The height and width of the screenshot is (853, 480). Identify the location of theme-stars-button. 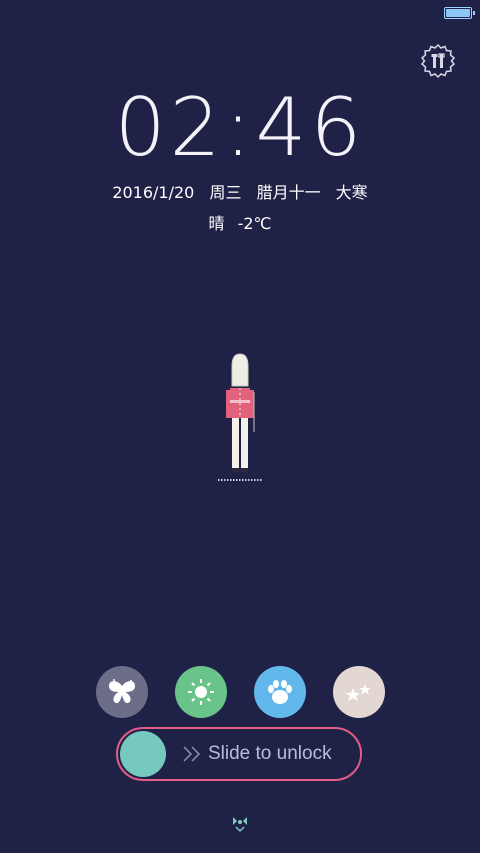
(359, 692).